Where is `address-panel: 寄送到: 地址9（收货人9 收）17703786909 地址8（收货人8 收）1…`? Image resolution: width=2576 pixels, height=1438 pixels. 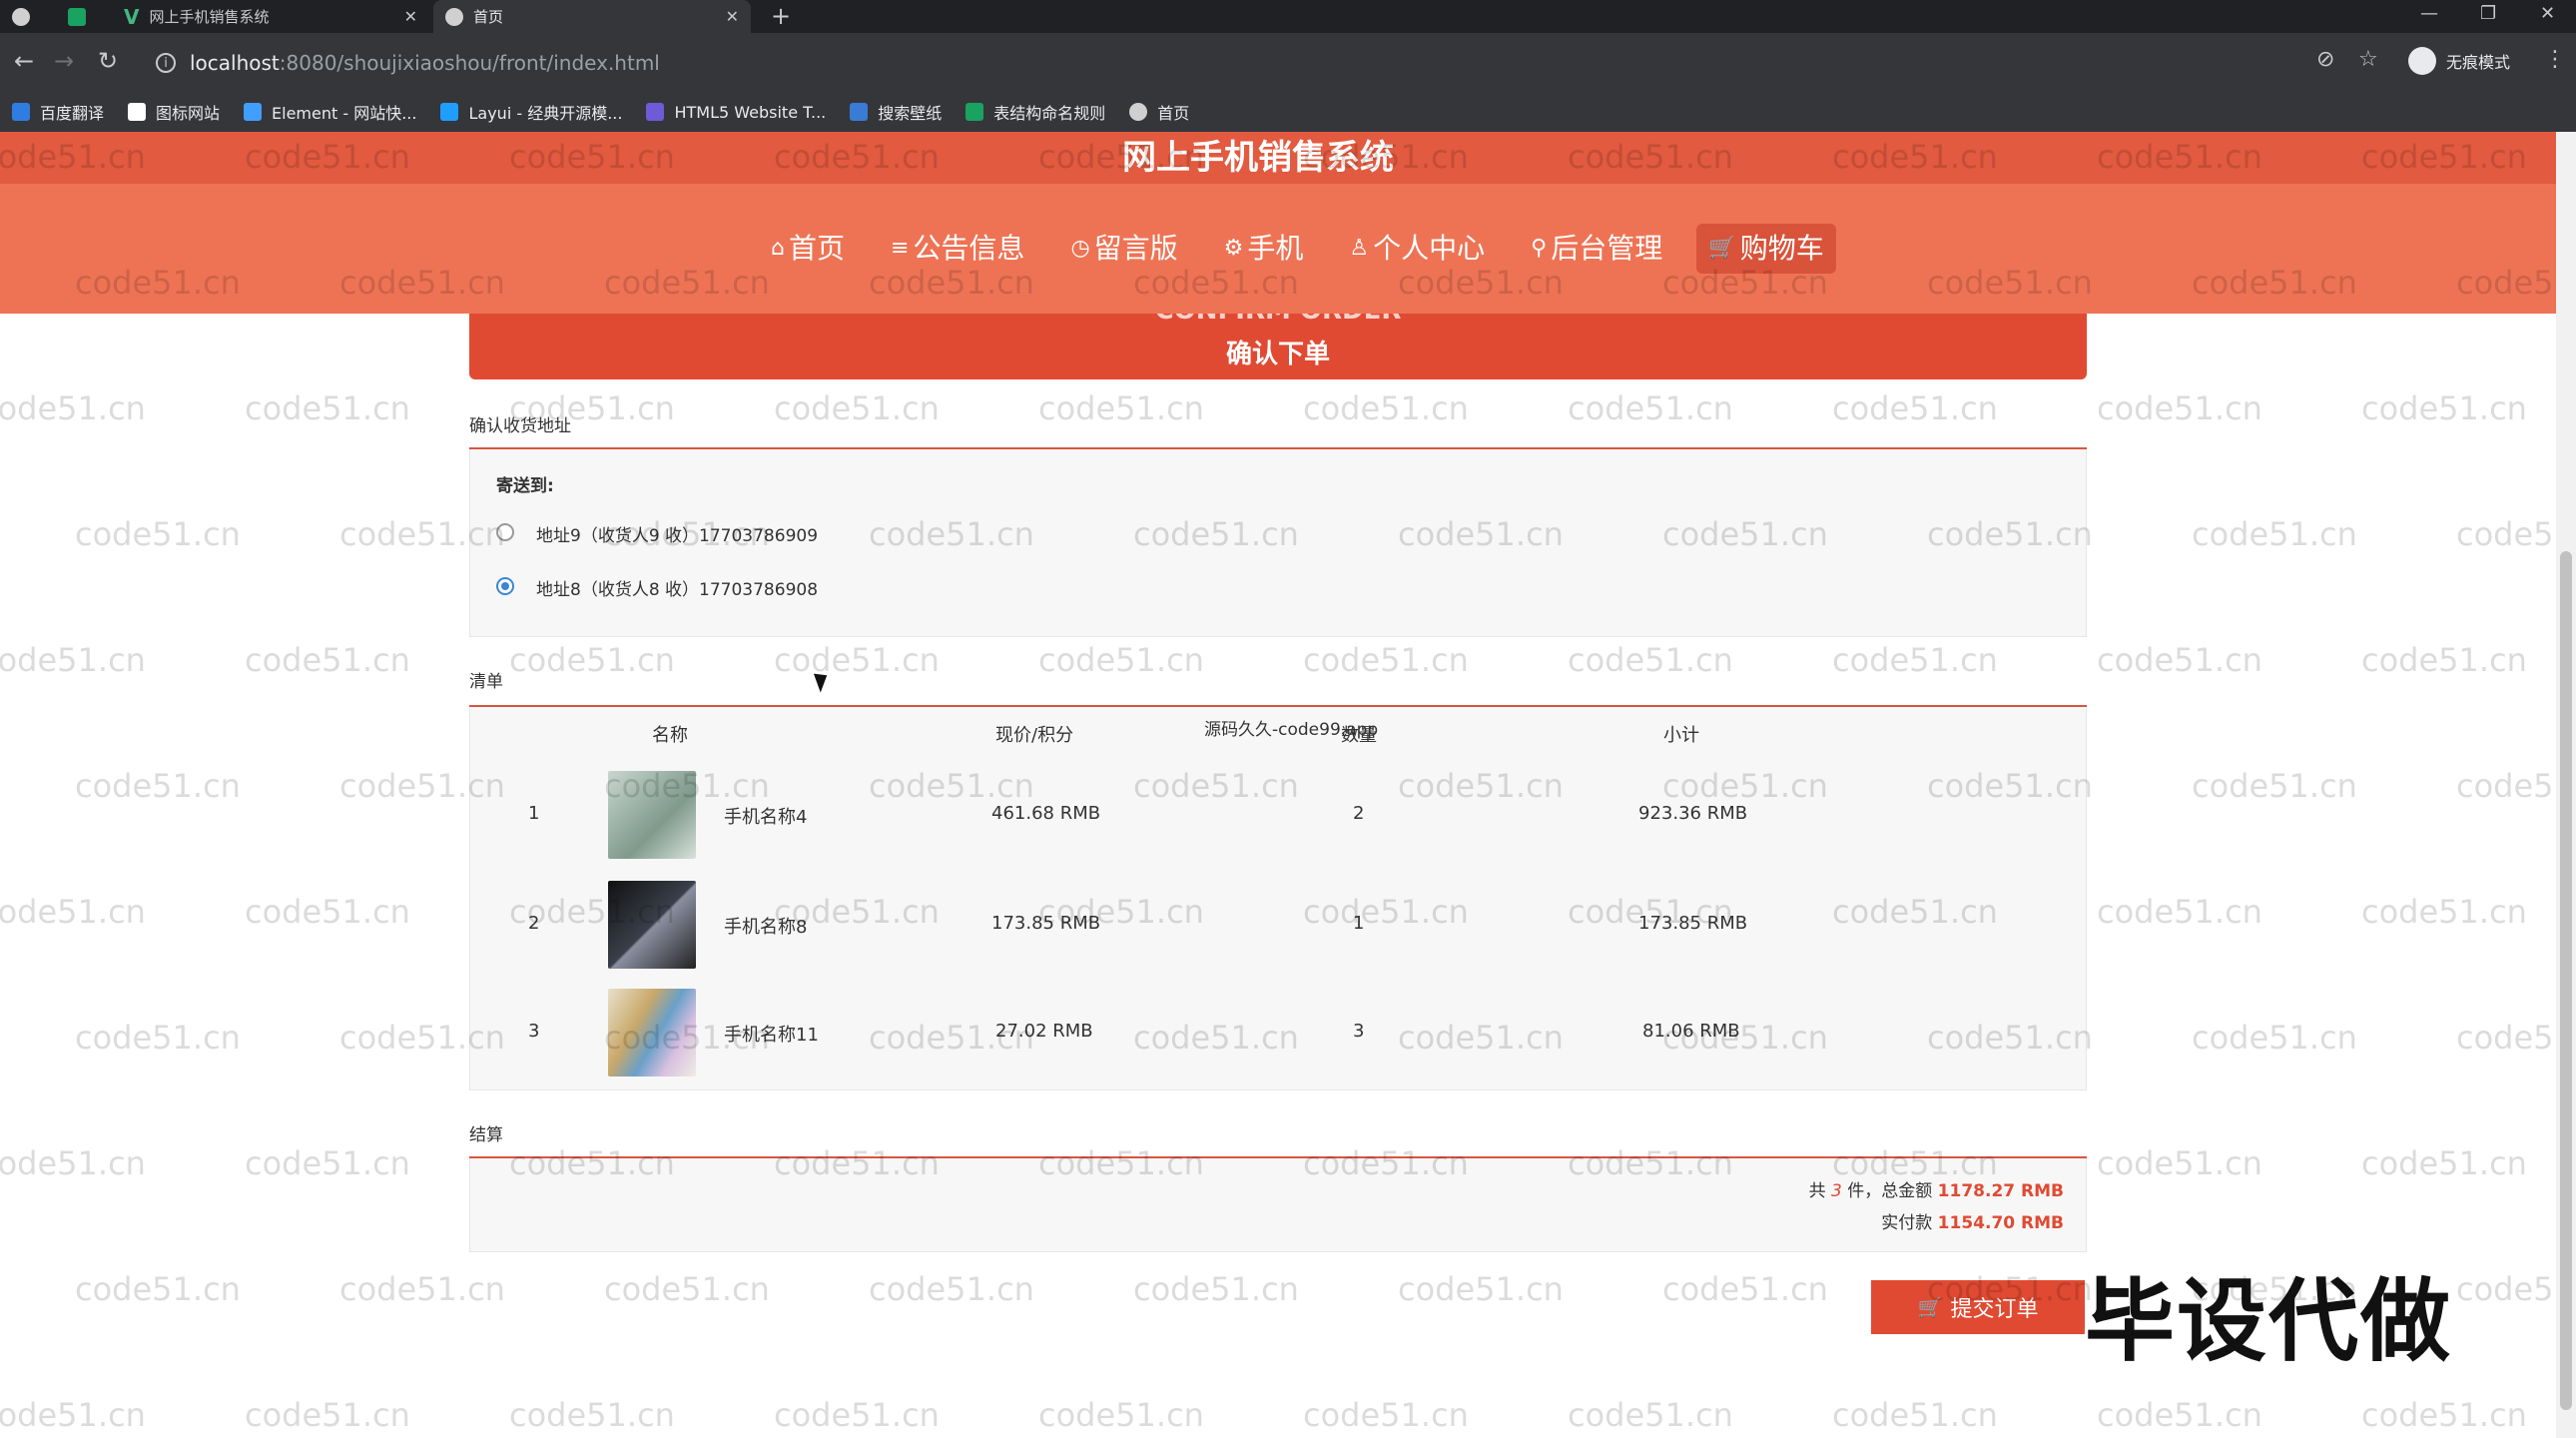 address-panel: 寄送到: 地址9（收货人9 收）17703786909 地址8（收货人8 收）1… is located at coordinates (1278, 543).